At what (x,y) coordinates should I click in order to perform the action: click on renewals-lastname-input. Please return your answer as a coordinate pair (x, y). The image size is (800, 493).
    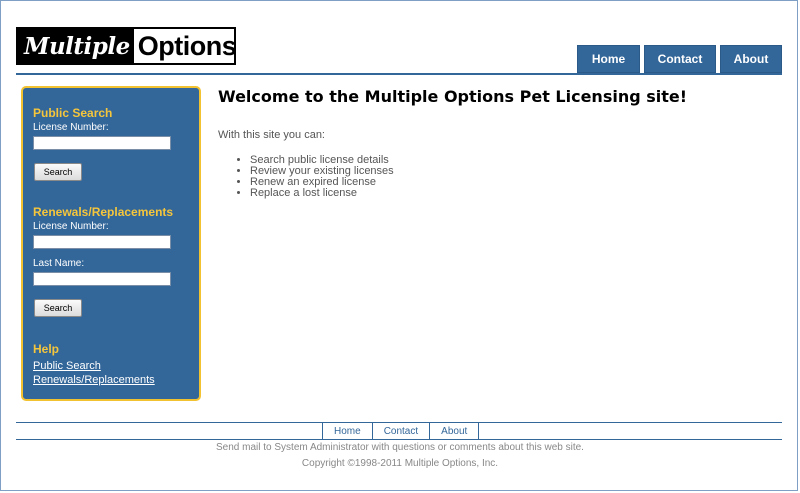
    Looking at the image, I should click on (102, 279).